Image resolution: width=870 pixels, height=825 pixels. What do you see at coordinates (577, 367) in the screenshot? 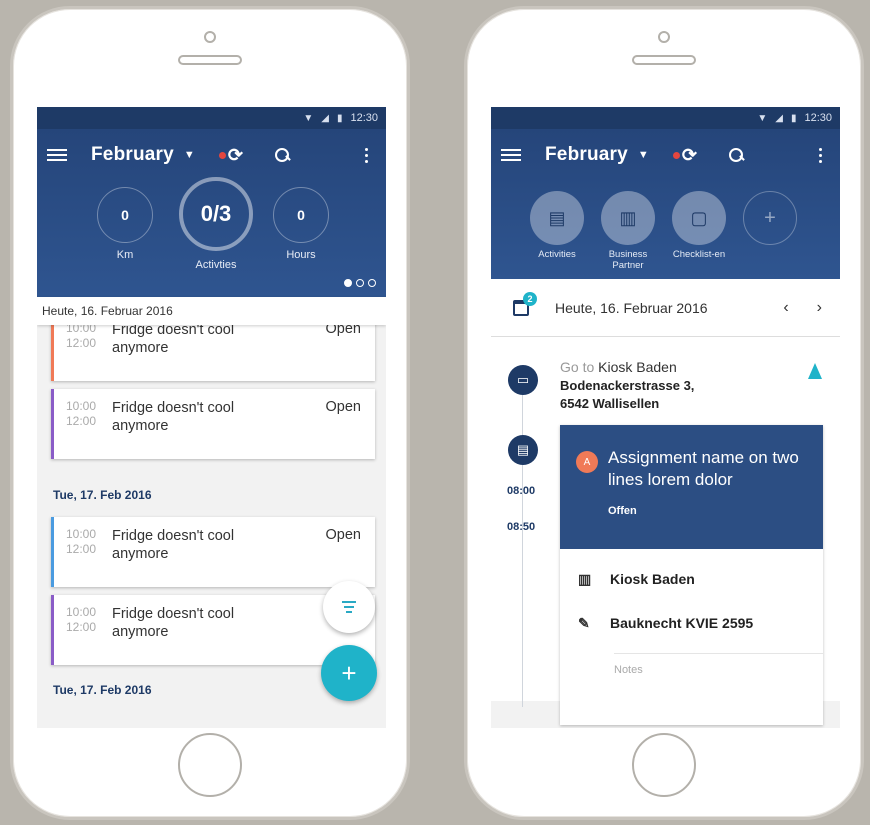
I see `goto-label: Go to` at bounding box center [577, 367].